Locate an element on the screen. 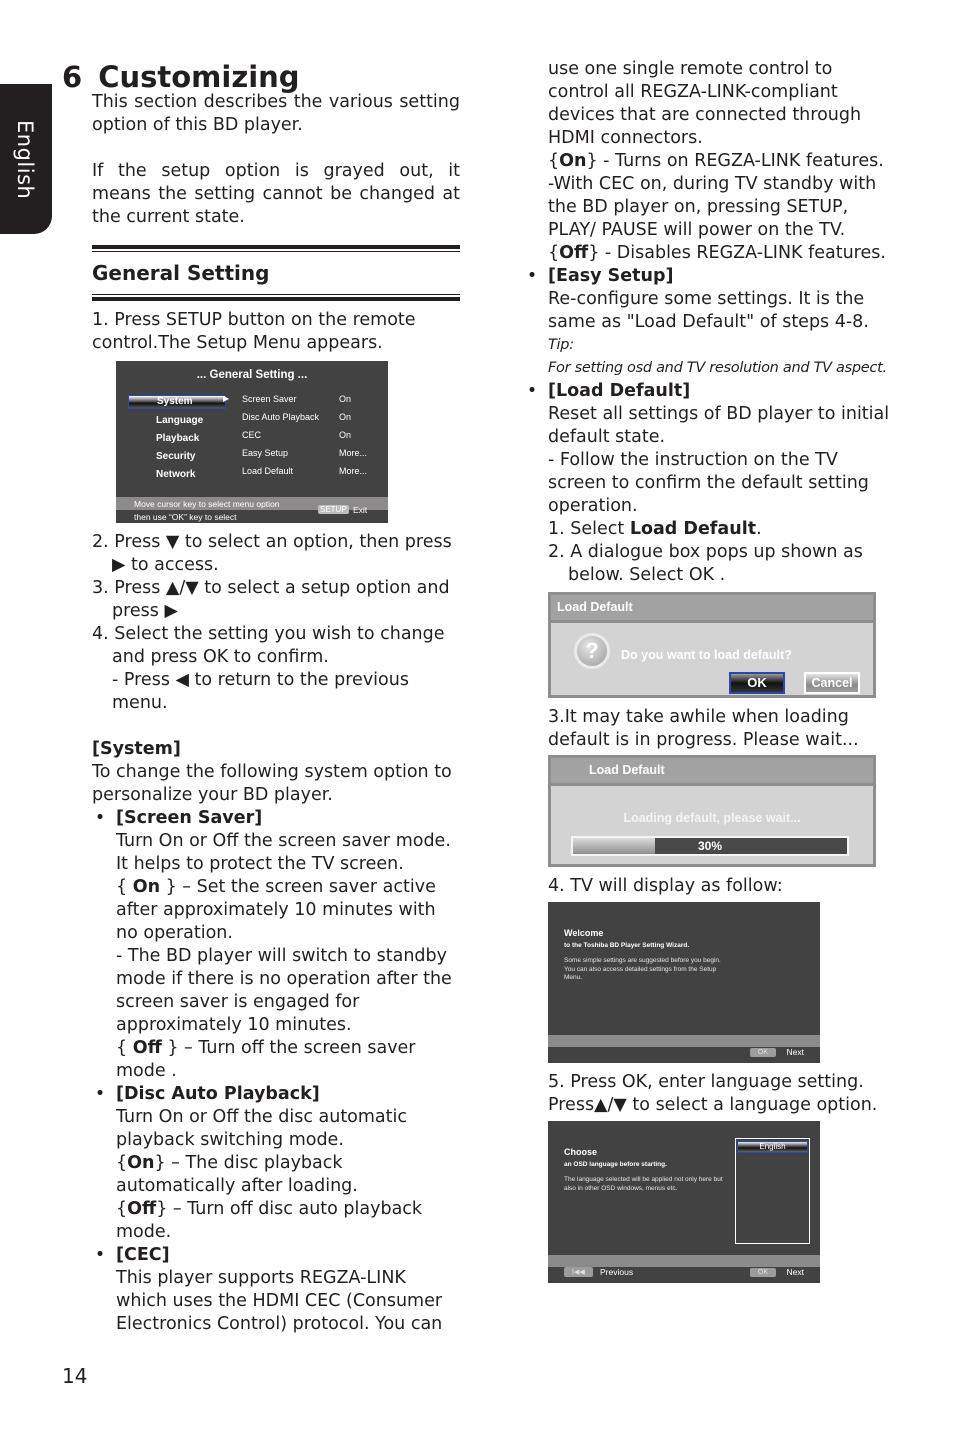 This screenshot has height=1432, width=954. language-option-english: English is located at coordinates (772, 1147).